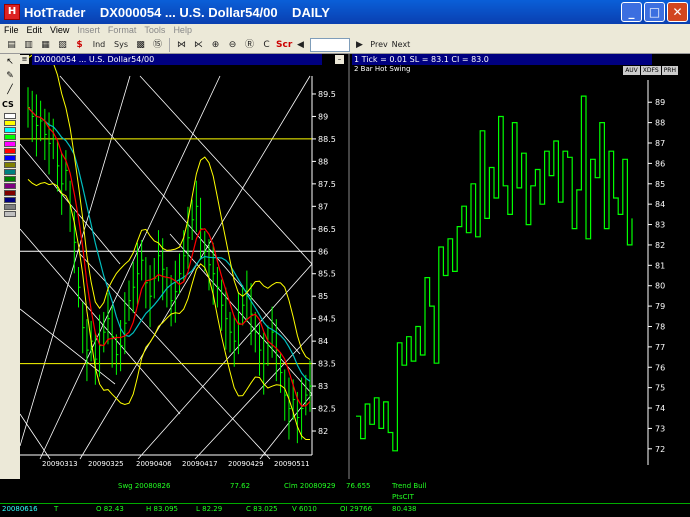  I want to click on refresh-icon: Ⓡ, so click(249, 45).